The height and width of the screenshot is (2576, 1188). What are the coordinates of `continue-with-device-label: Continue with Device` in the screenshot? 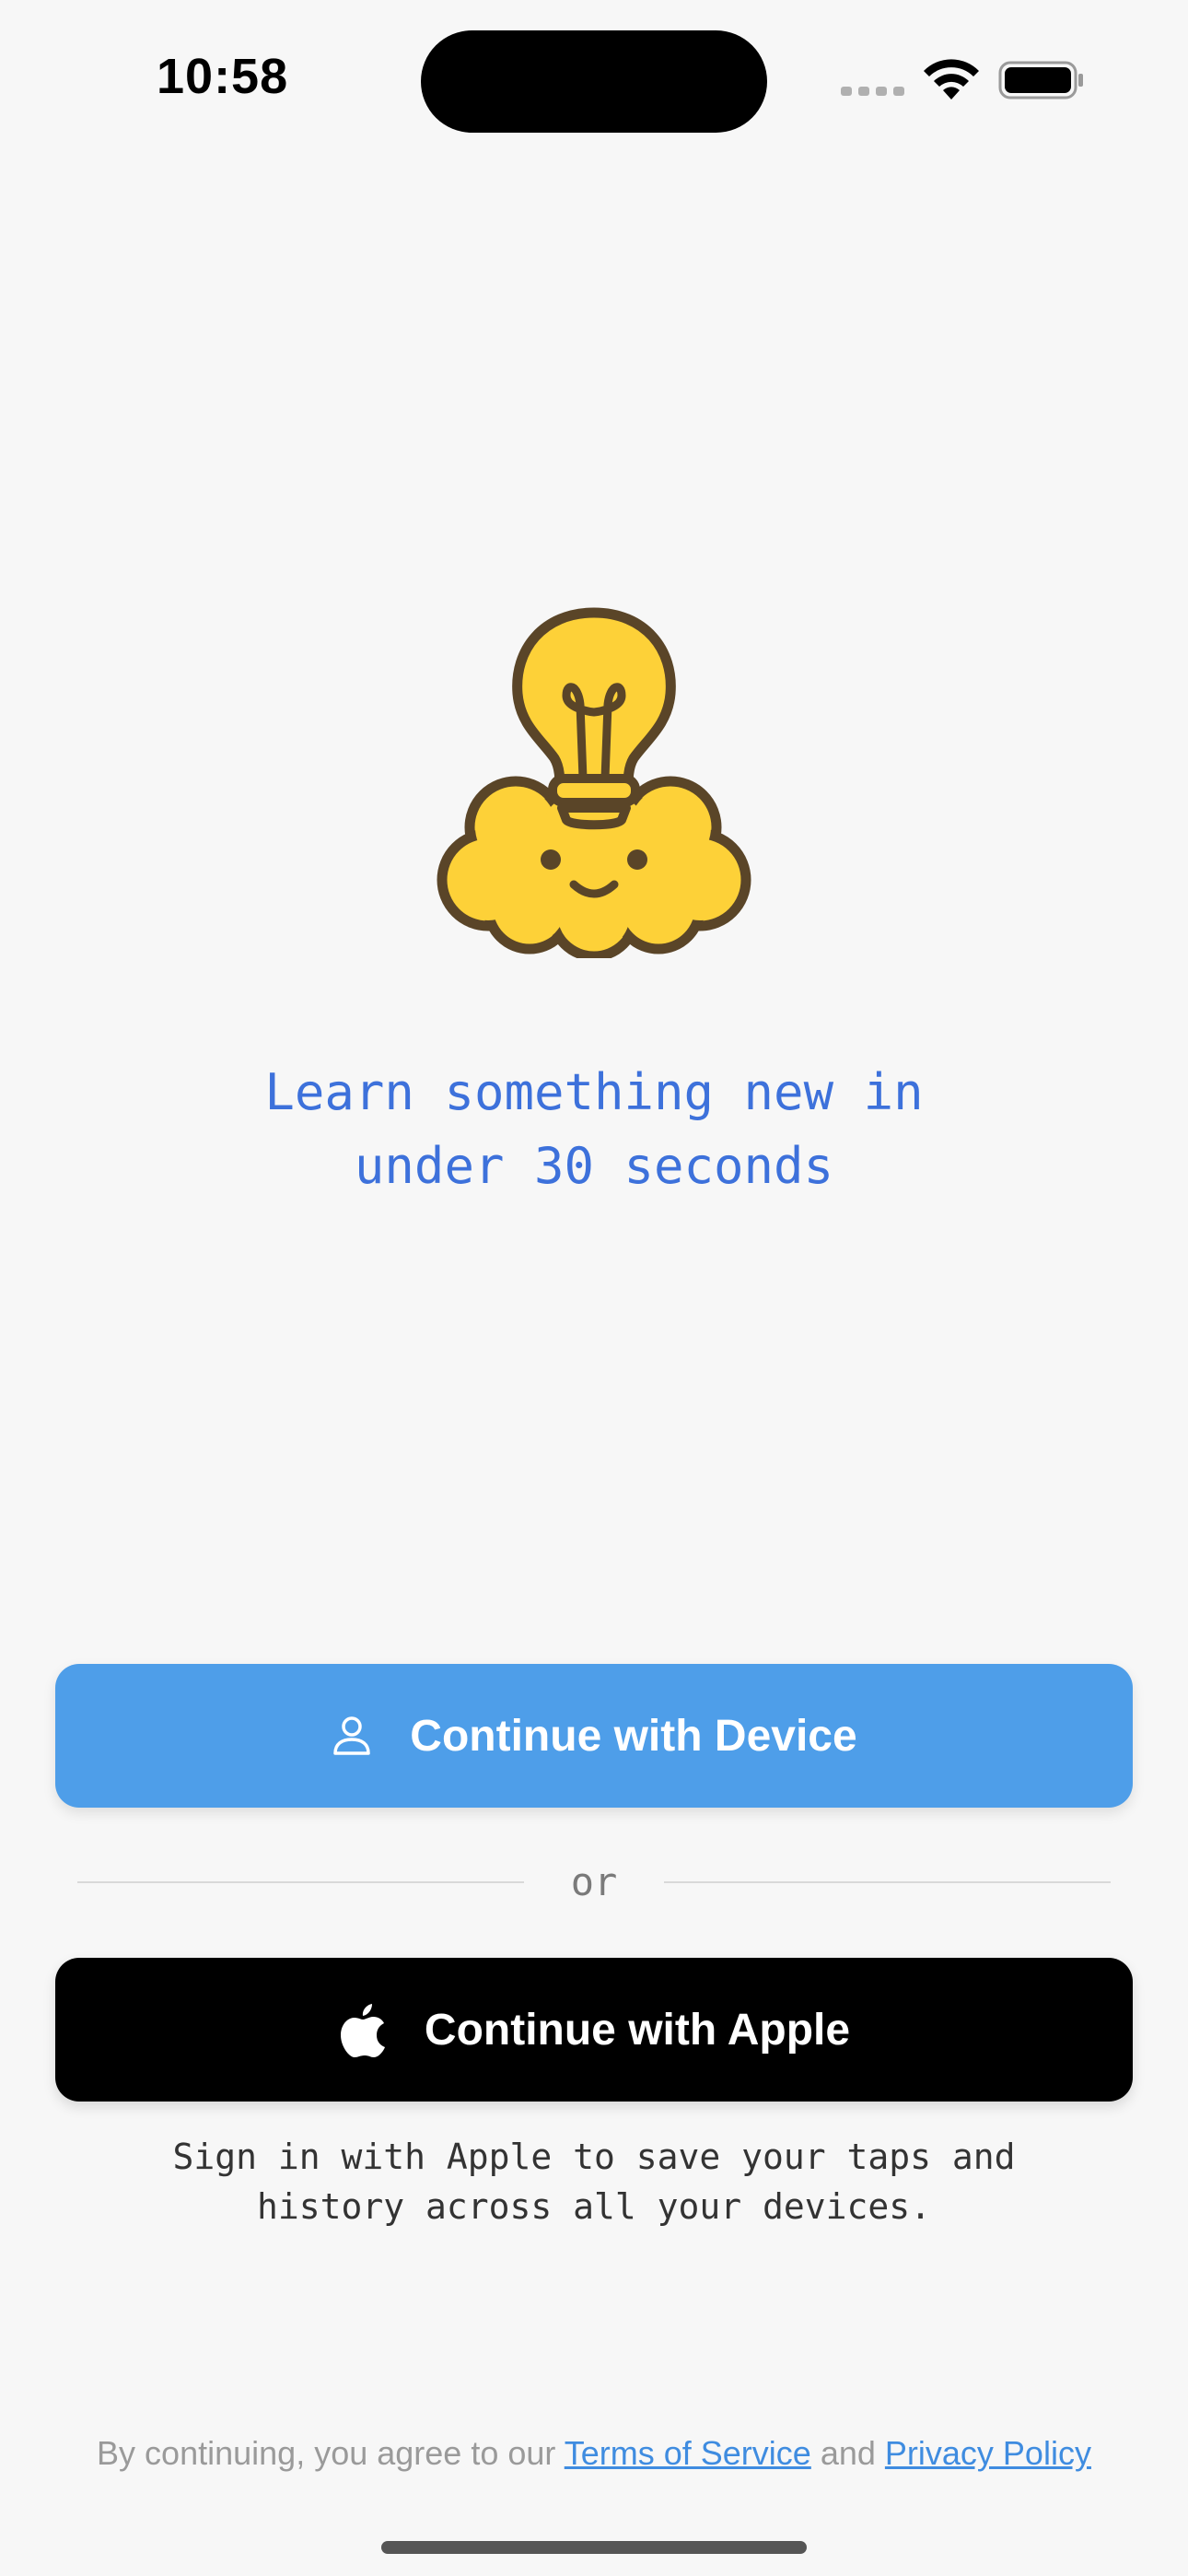 It's located at (633, 1736).